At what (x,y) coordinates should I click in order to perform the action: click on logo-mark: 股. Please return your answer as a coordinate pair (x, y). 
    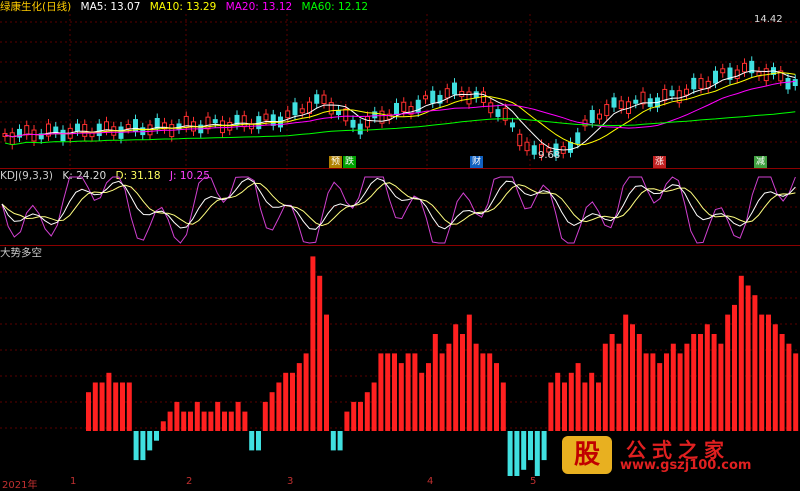
    Looking at the image, I should click on (587, 455).